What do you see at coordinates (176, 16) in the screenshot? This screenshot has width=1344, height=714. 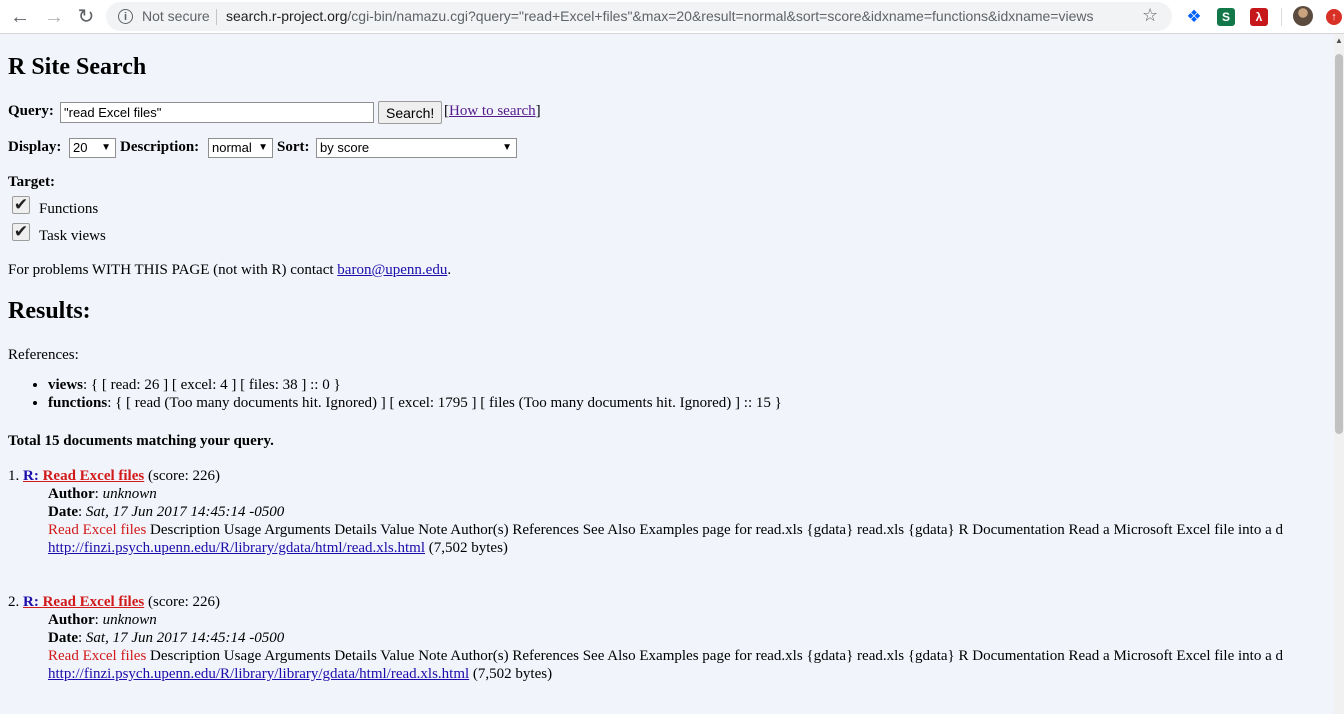 I see `security-label: Not secure` at bounding box center [176, 16].